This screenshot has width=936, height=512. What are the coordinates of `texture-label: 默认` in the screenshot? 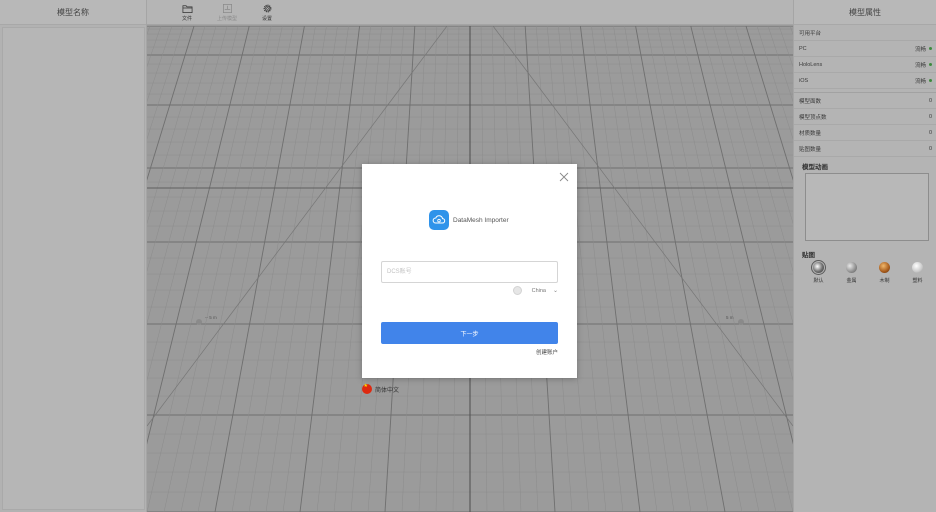 It's located at (818, 281).